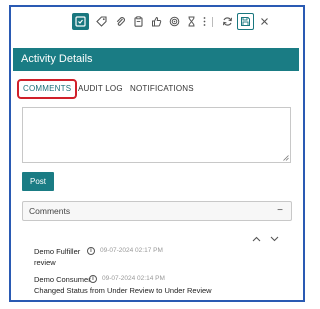 The height and width of the screenshot is (309, 320). Describe the element at coordinates (204, 21) in the screenshot. I see `more-icon` at that location.